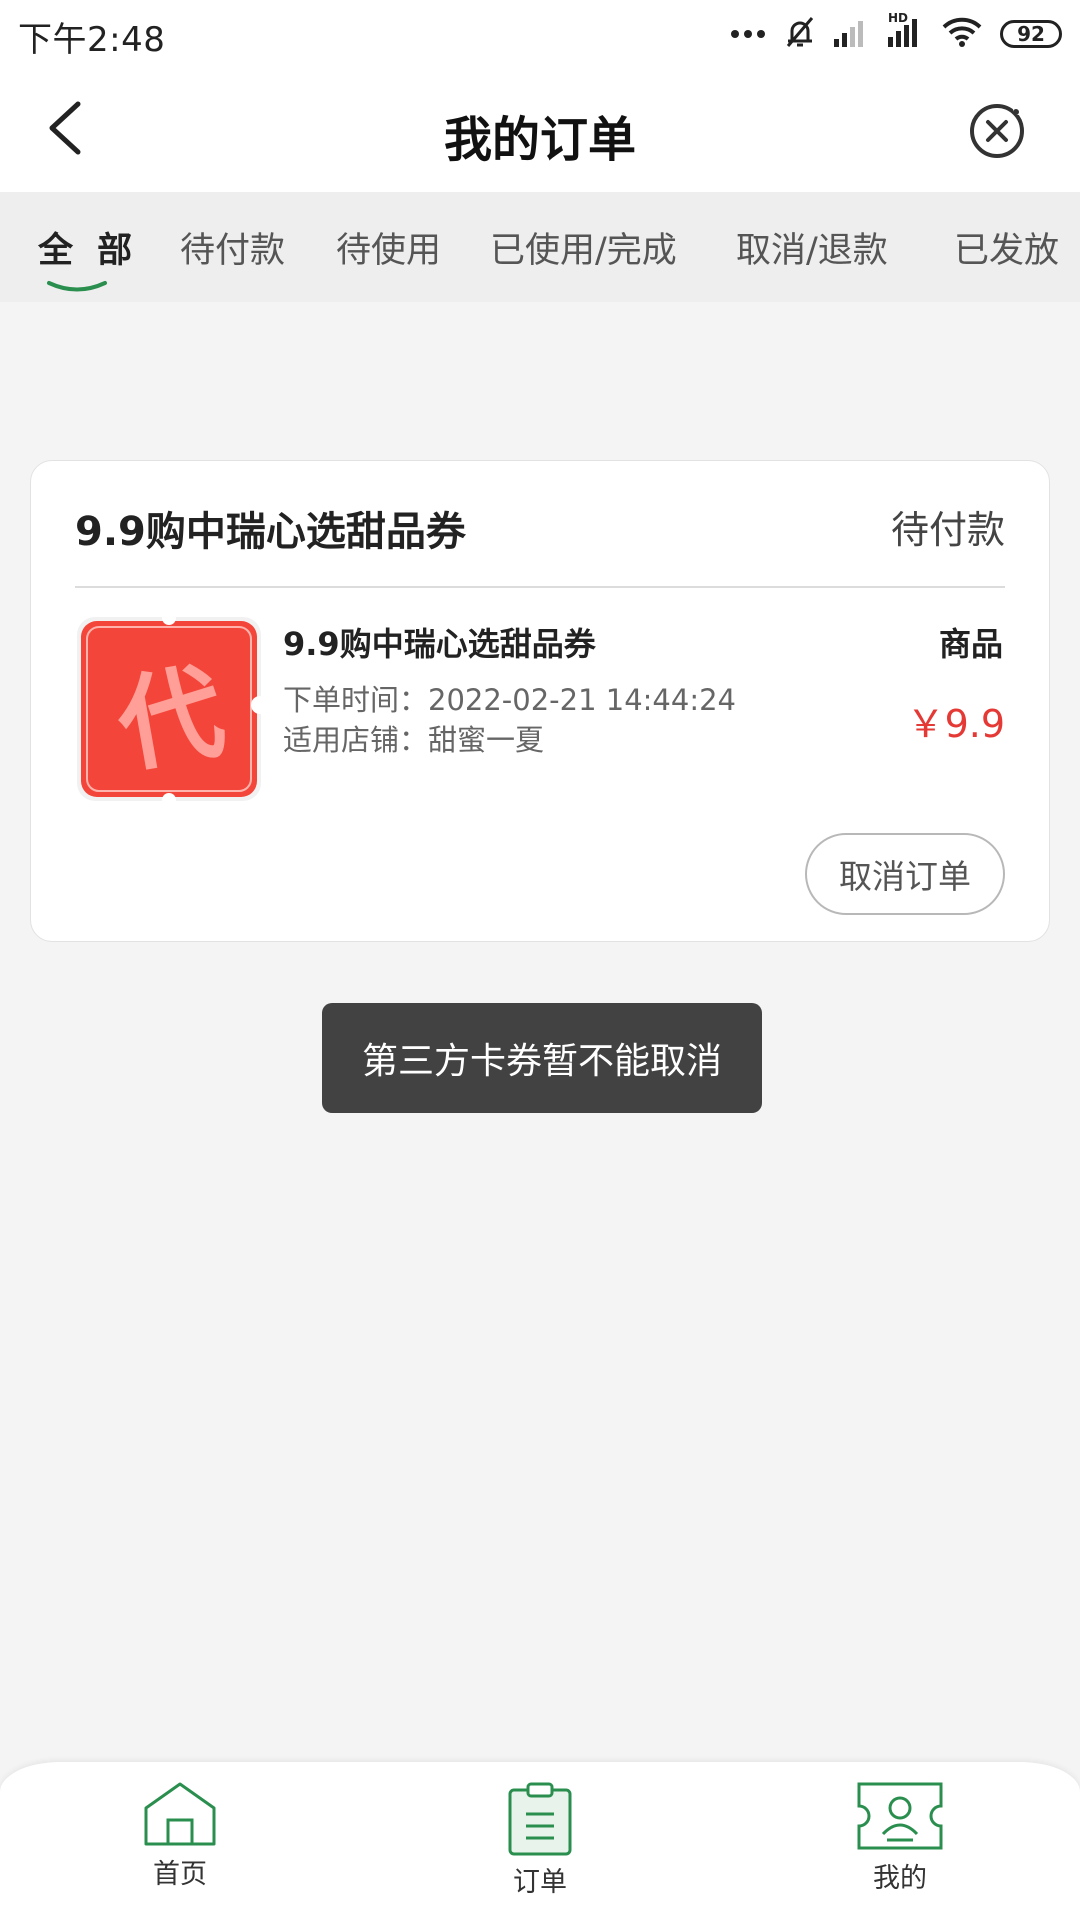 The height and width of the screenshot is (1920, 1080). I want to click on navigation-bar: 我的订单, so click(540, 129).